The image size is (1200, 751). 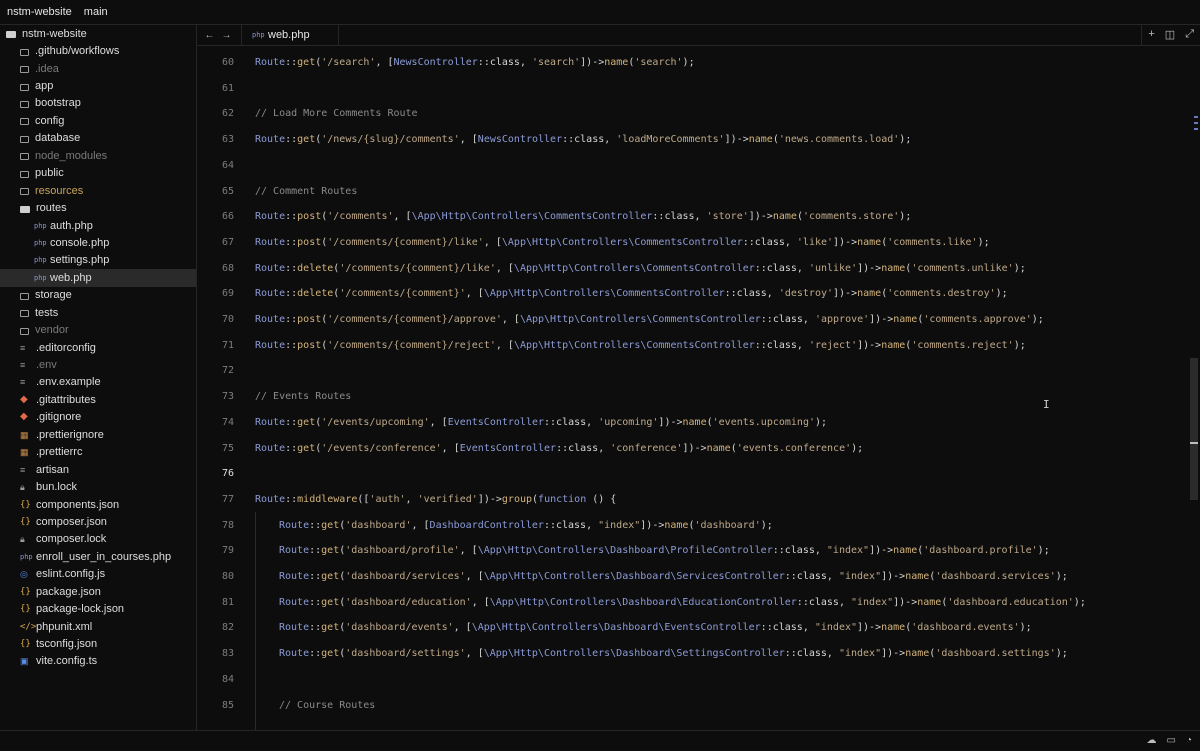 What do you see at coordinates (1152, 740) in the screenshot?
I see `cloud-icon: ☁` at bounding box center [1152, 740].